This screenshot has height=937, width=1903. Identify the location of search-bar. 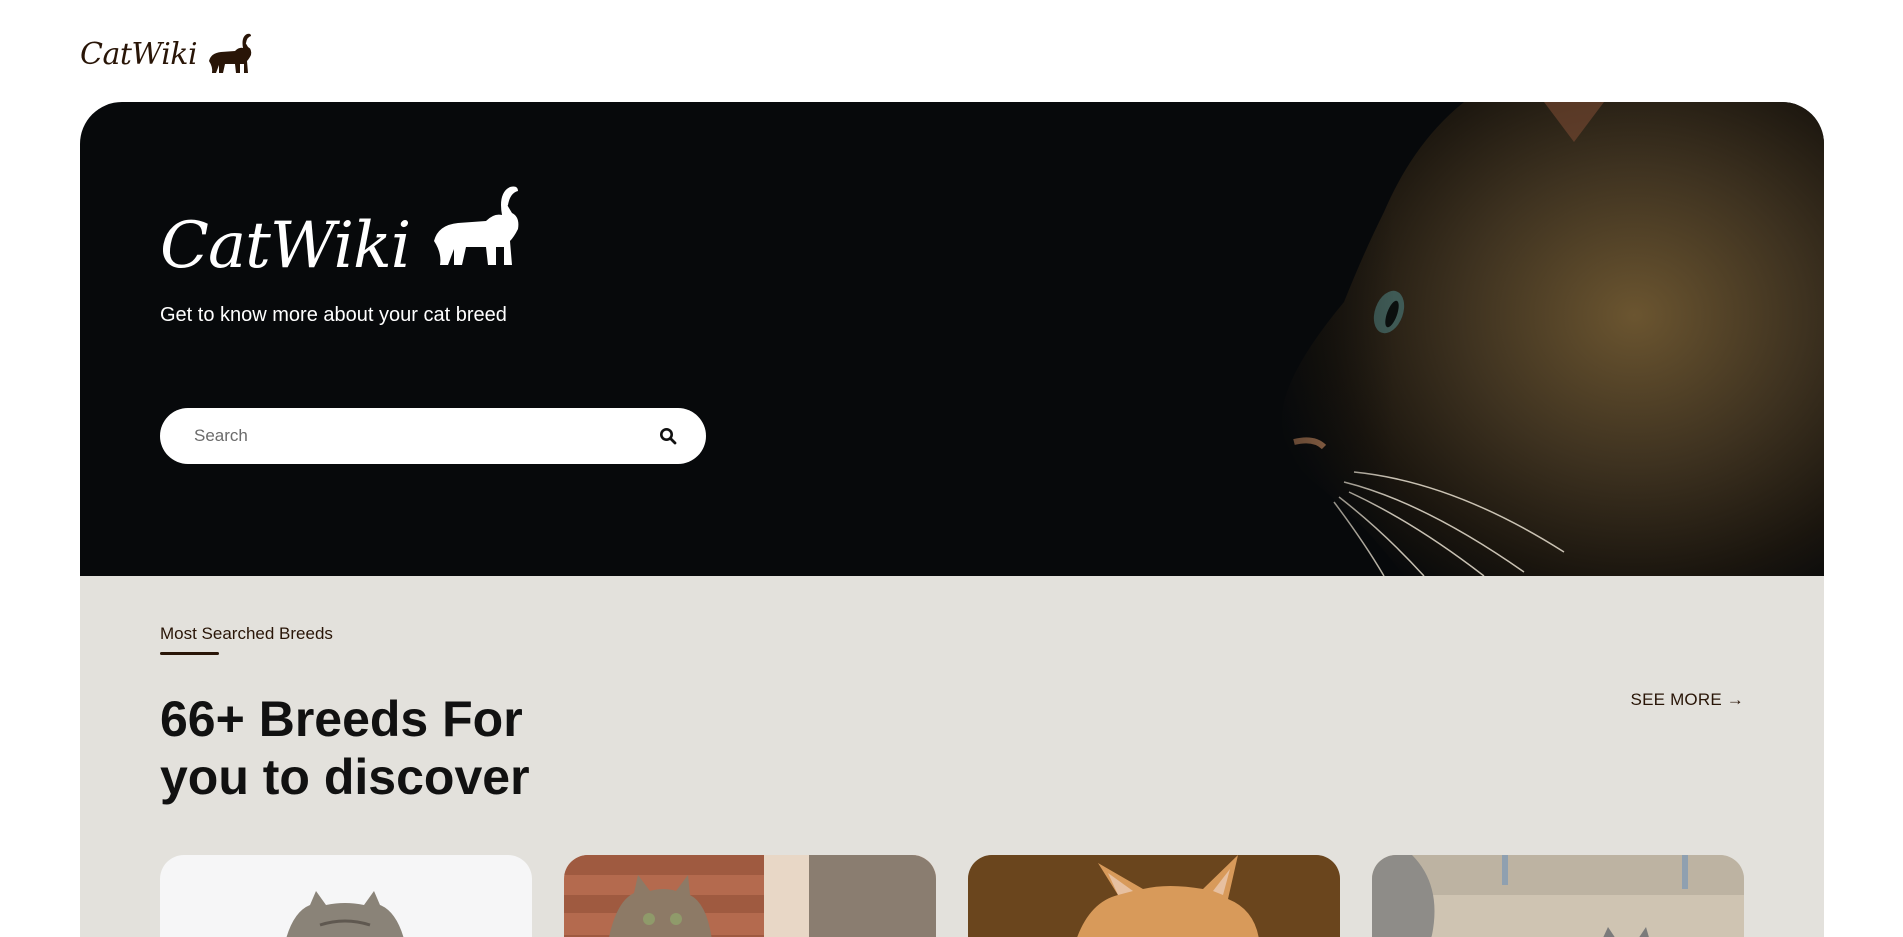
(433, 436).